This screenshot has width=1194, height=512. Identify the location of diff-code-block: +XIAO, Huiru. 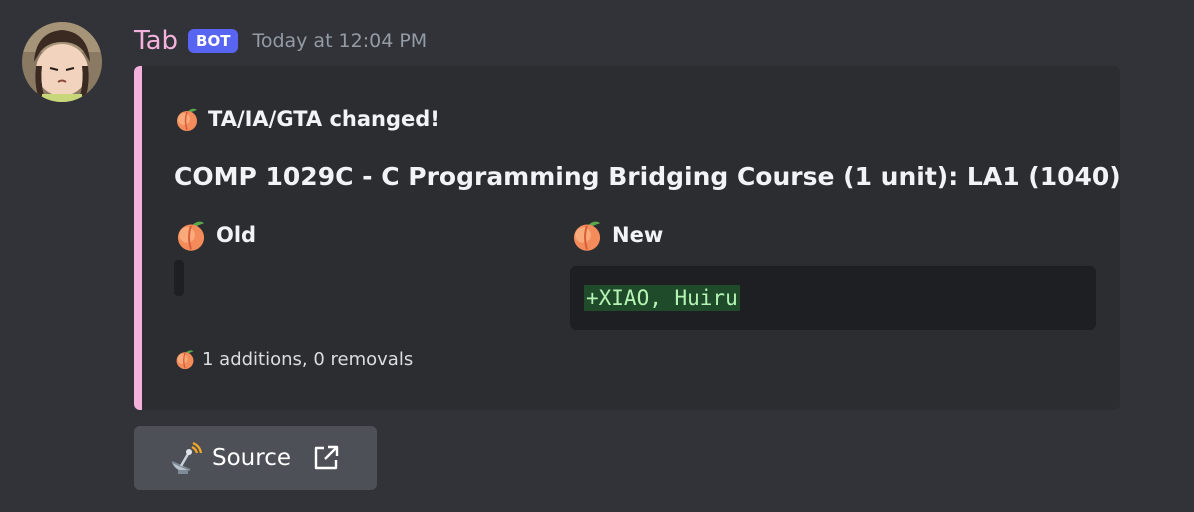
(833, 298).